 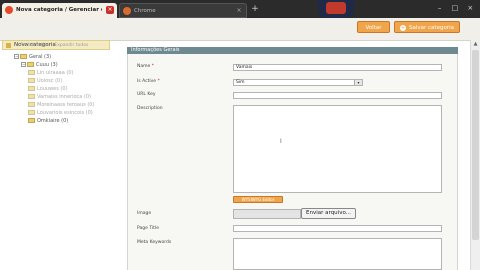 I want to click on logo, so click(x=336, y=9).